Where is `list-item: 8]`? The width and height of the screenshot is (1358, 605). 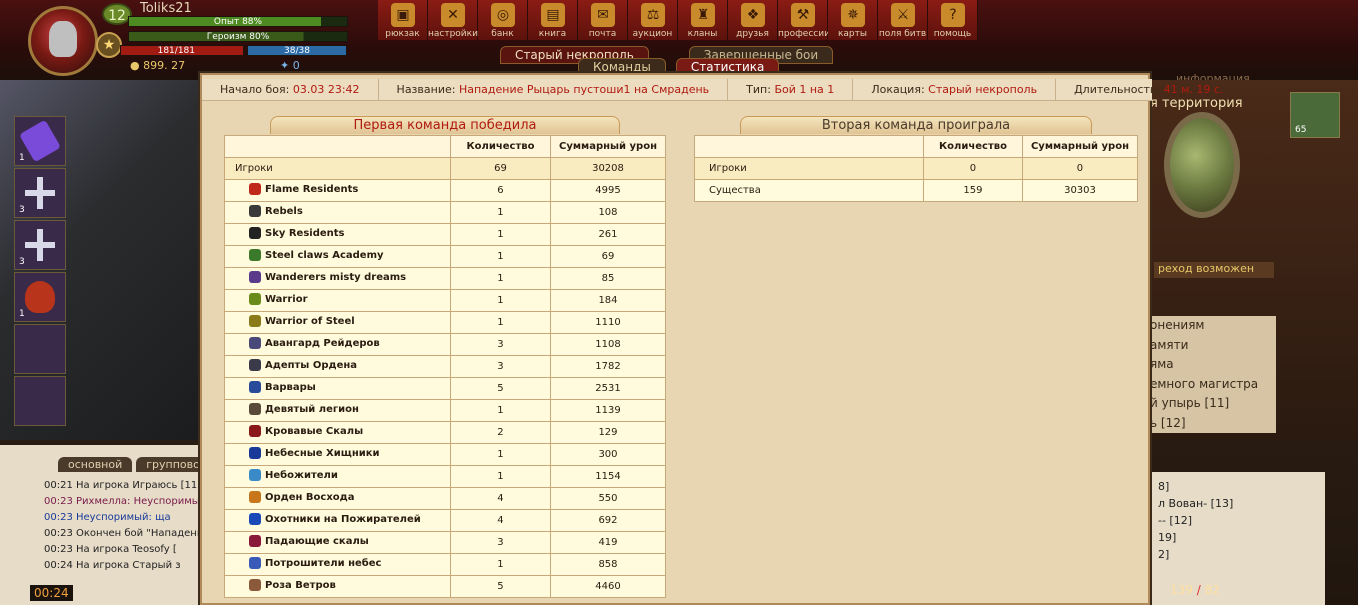
list-item: 8] is located at coordinates (1237, 486).